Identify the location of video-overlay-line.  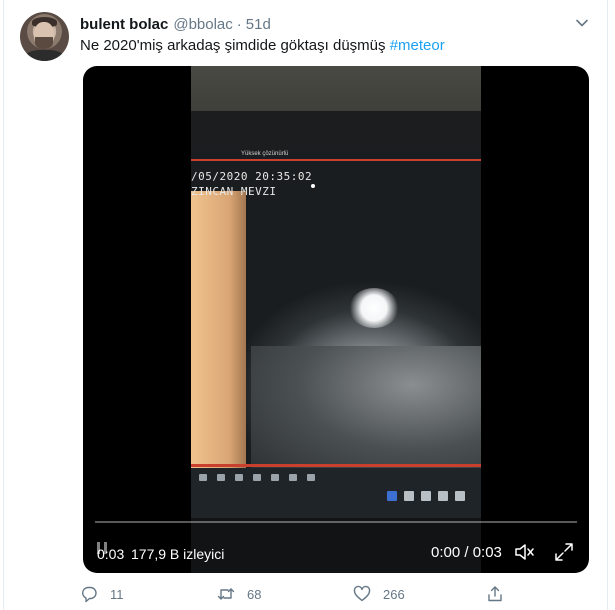
(336, 160).